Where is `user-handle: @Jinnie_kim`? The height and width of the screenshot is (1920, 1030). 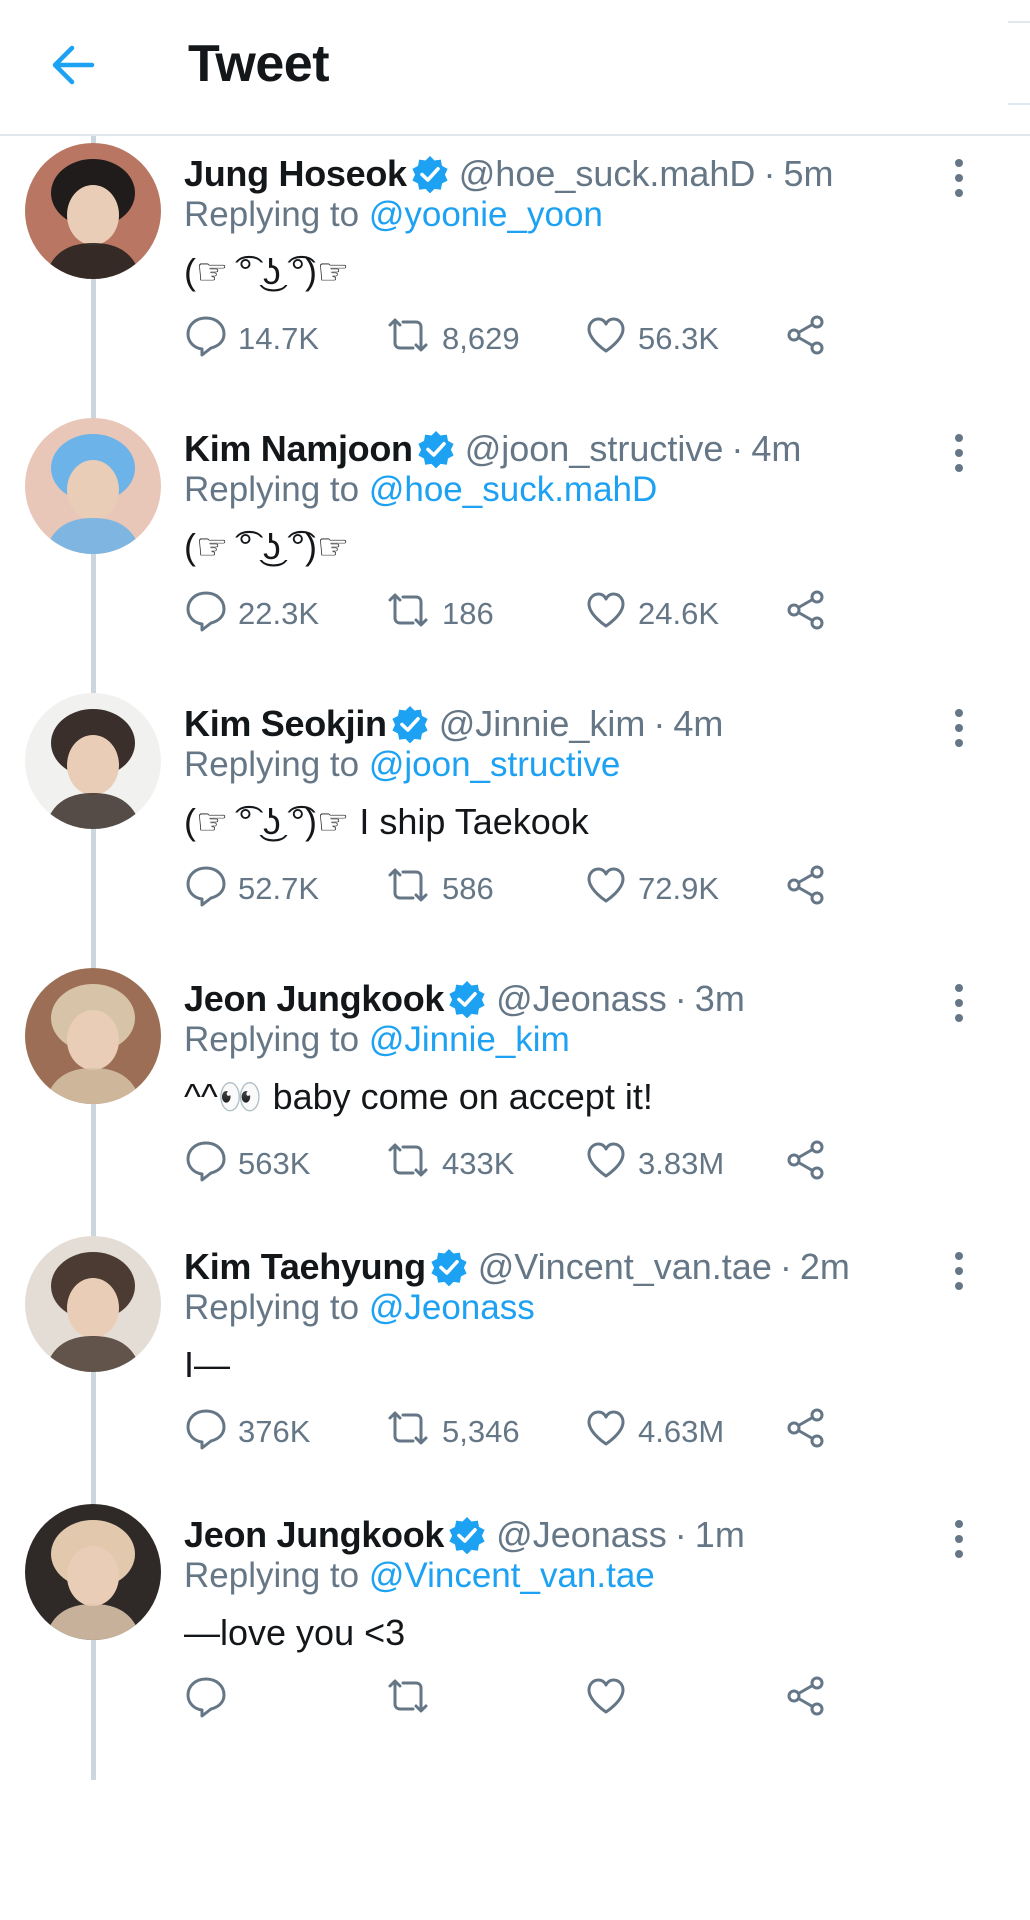
user-handle: @Jinnie_kim is located at coordinates (542, 724).